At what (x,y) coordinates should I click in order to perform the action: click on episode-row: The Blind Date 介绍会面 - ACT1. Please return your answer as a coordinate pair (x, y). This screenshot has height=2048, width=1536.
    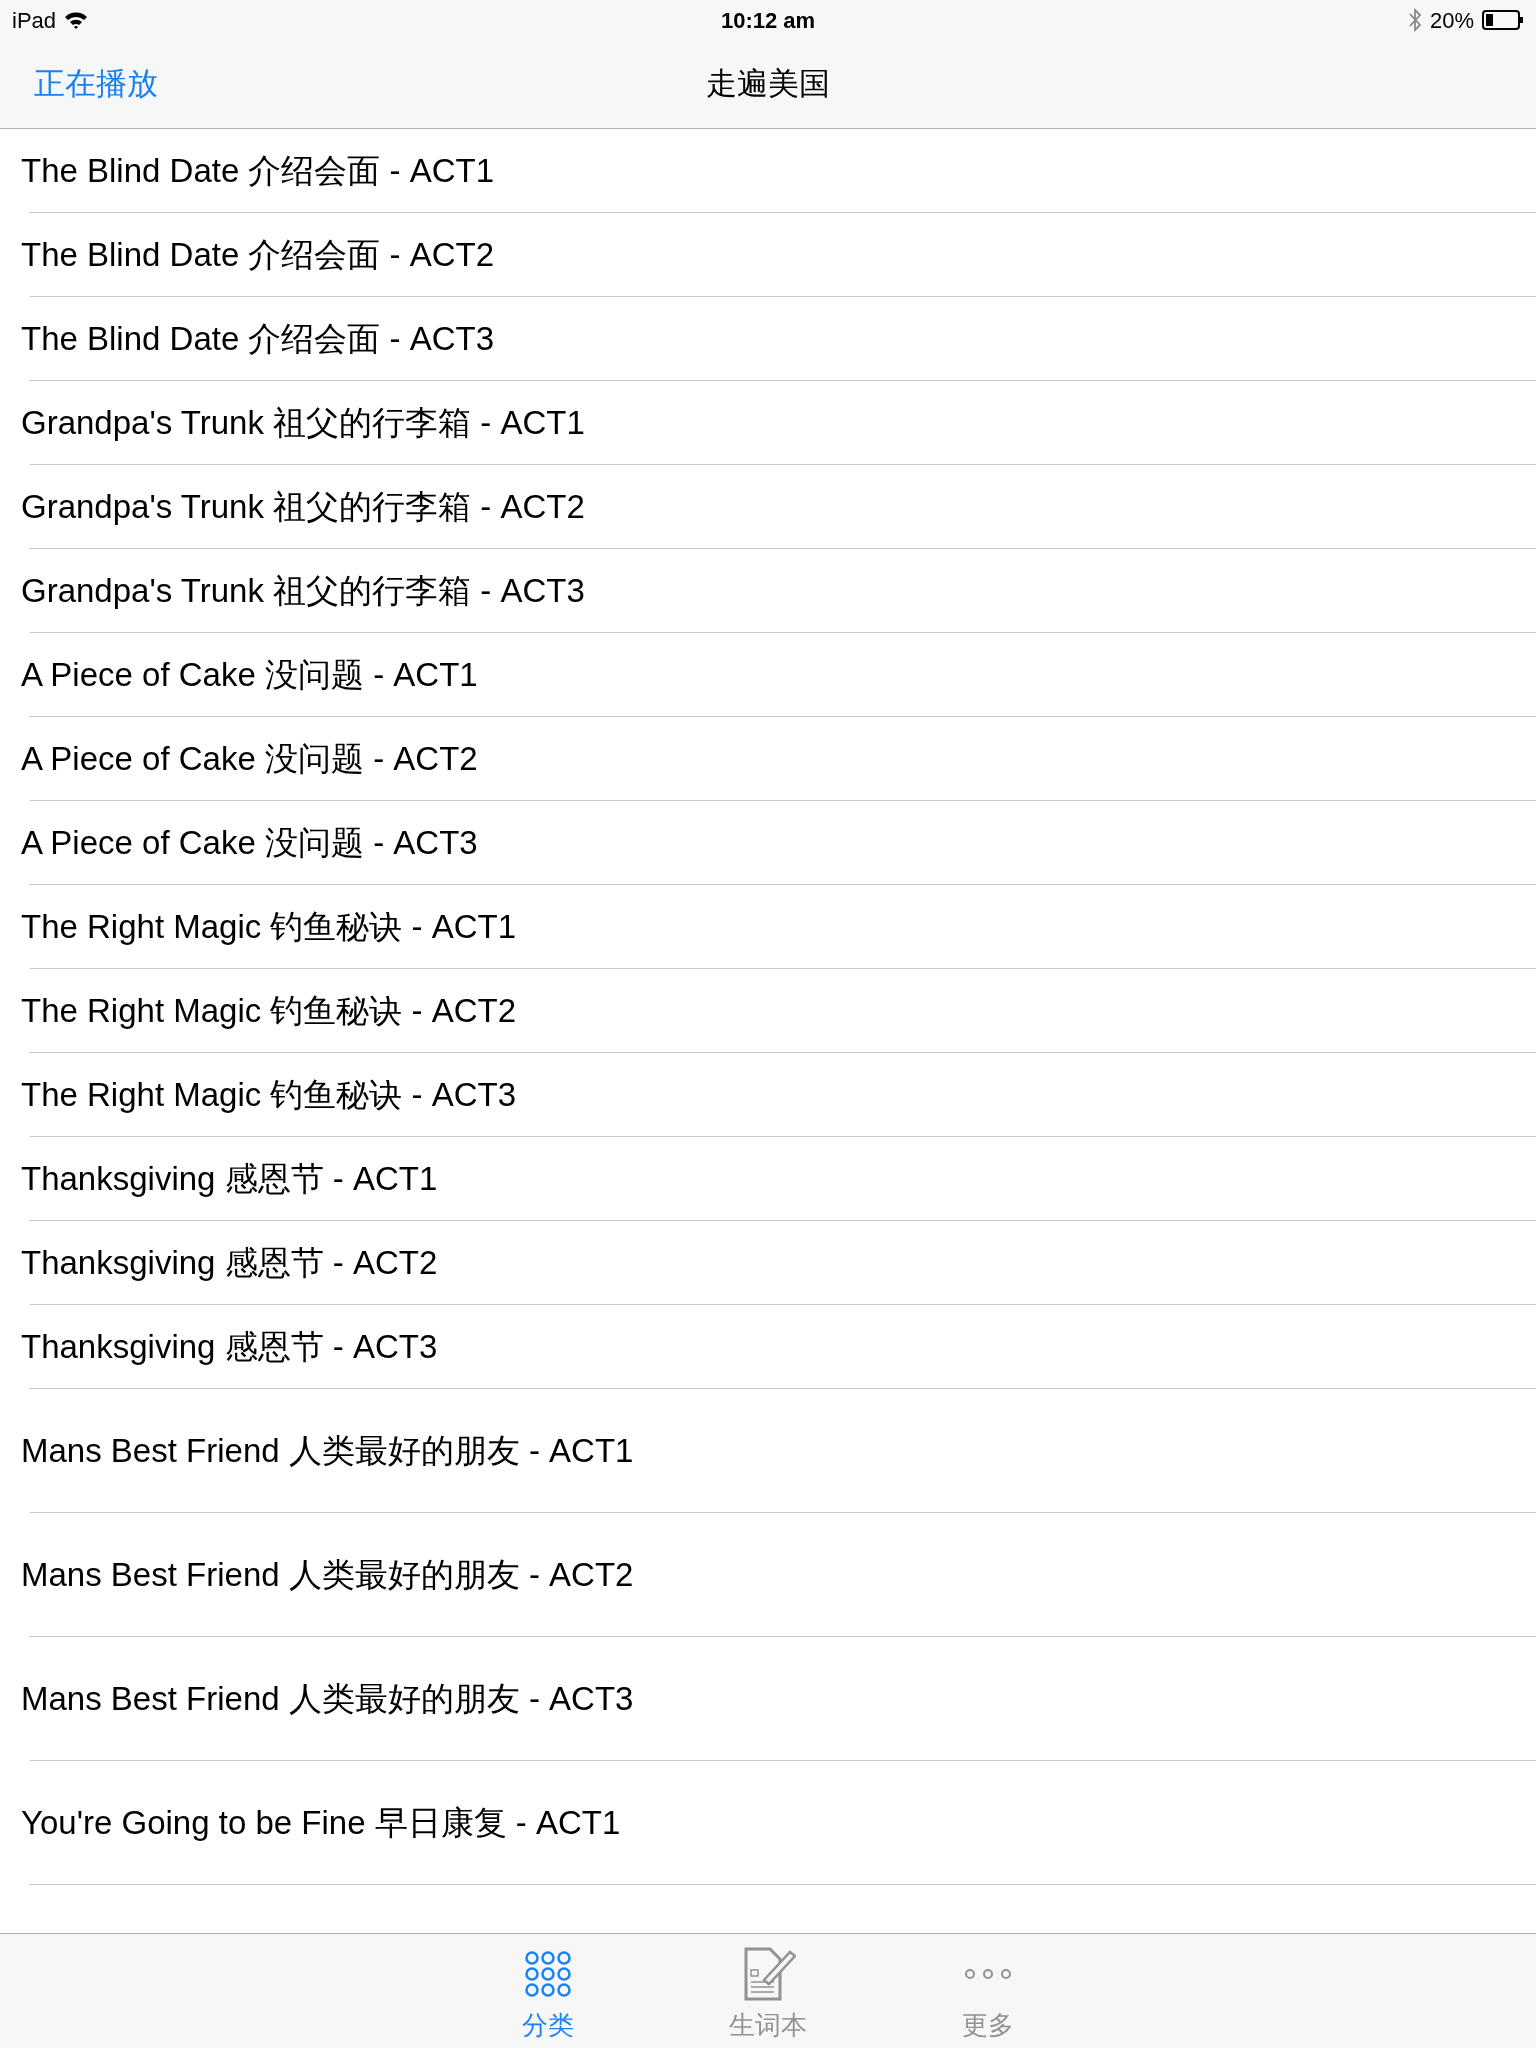
    Looking at the image, I should click on (768, 170).